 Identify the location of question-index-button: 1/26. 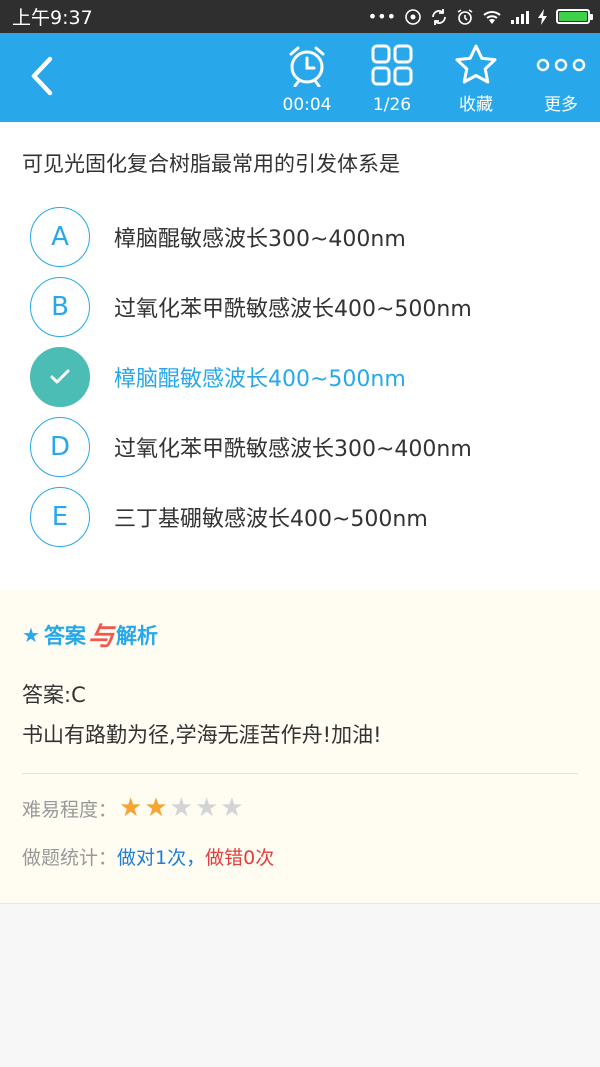
(392, 79).